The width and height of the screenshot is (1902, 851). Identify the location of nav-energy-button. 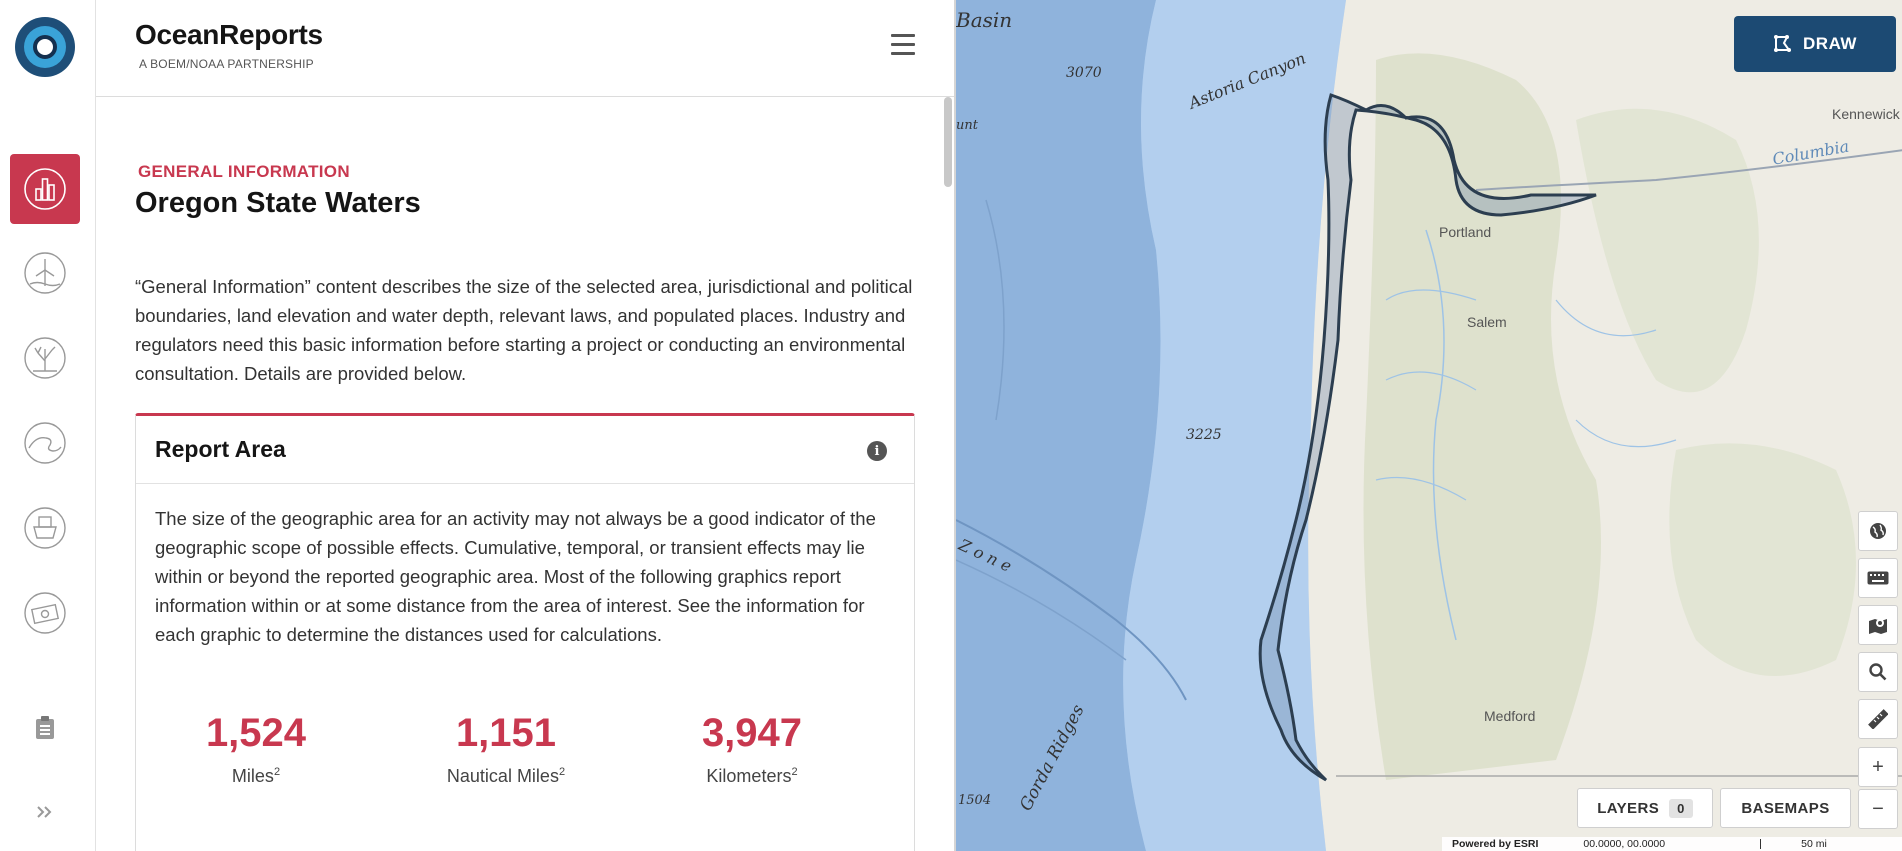
(45, 273).